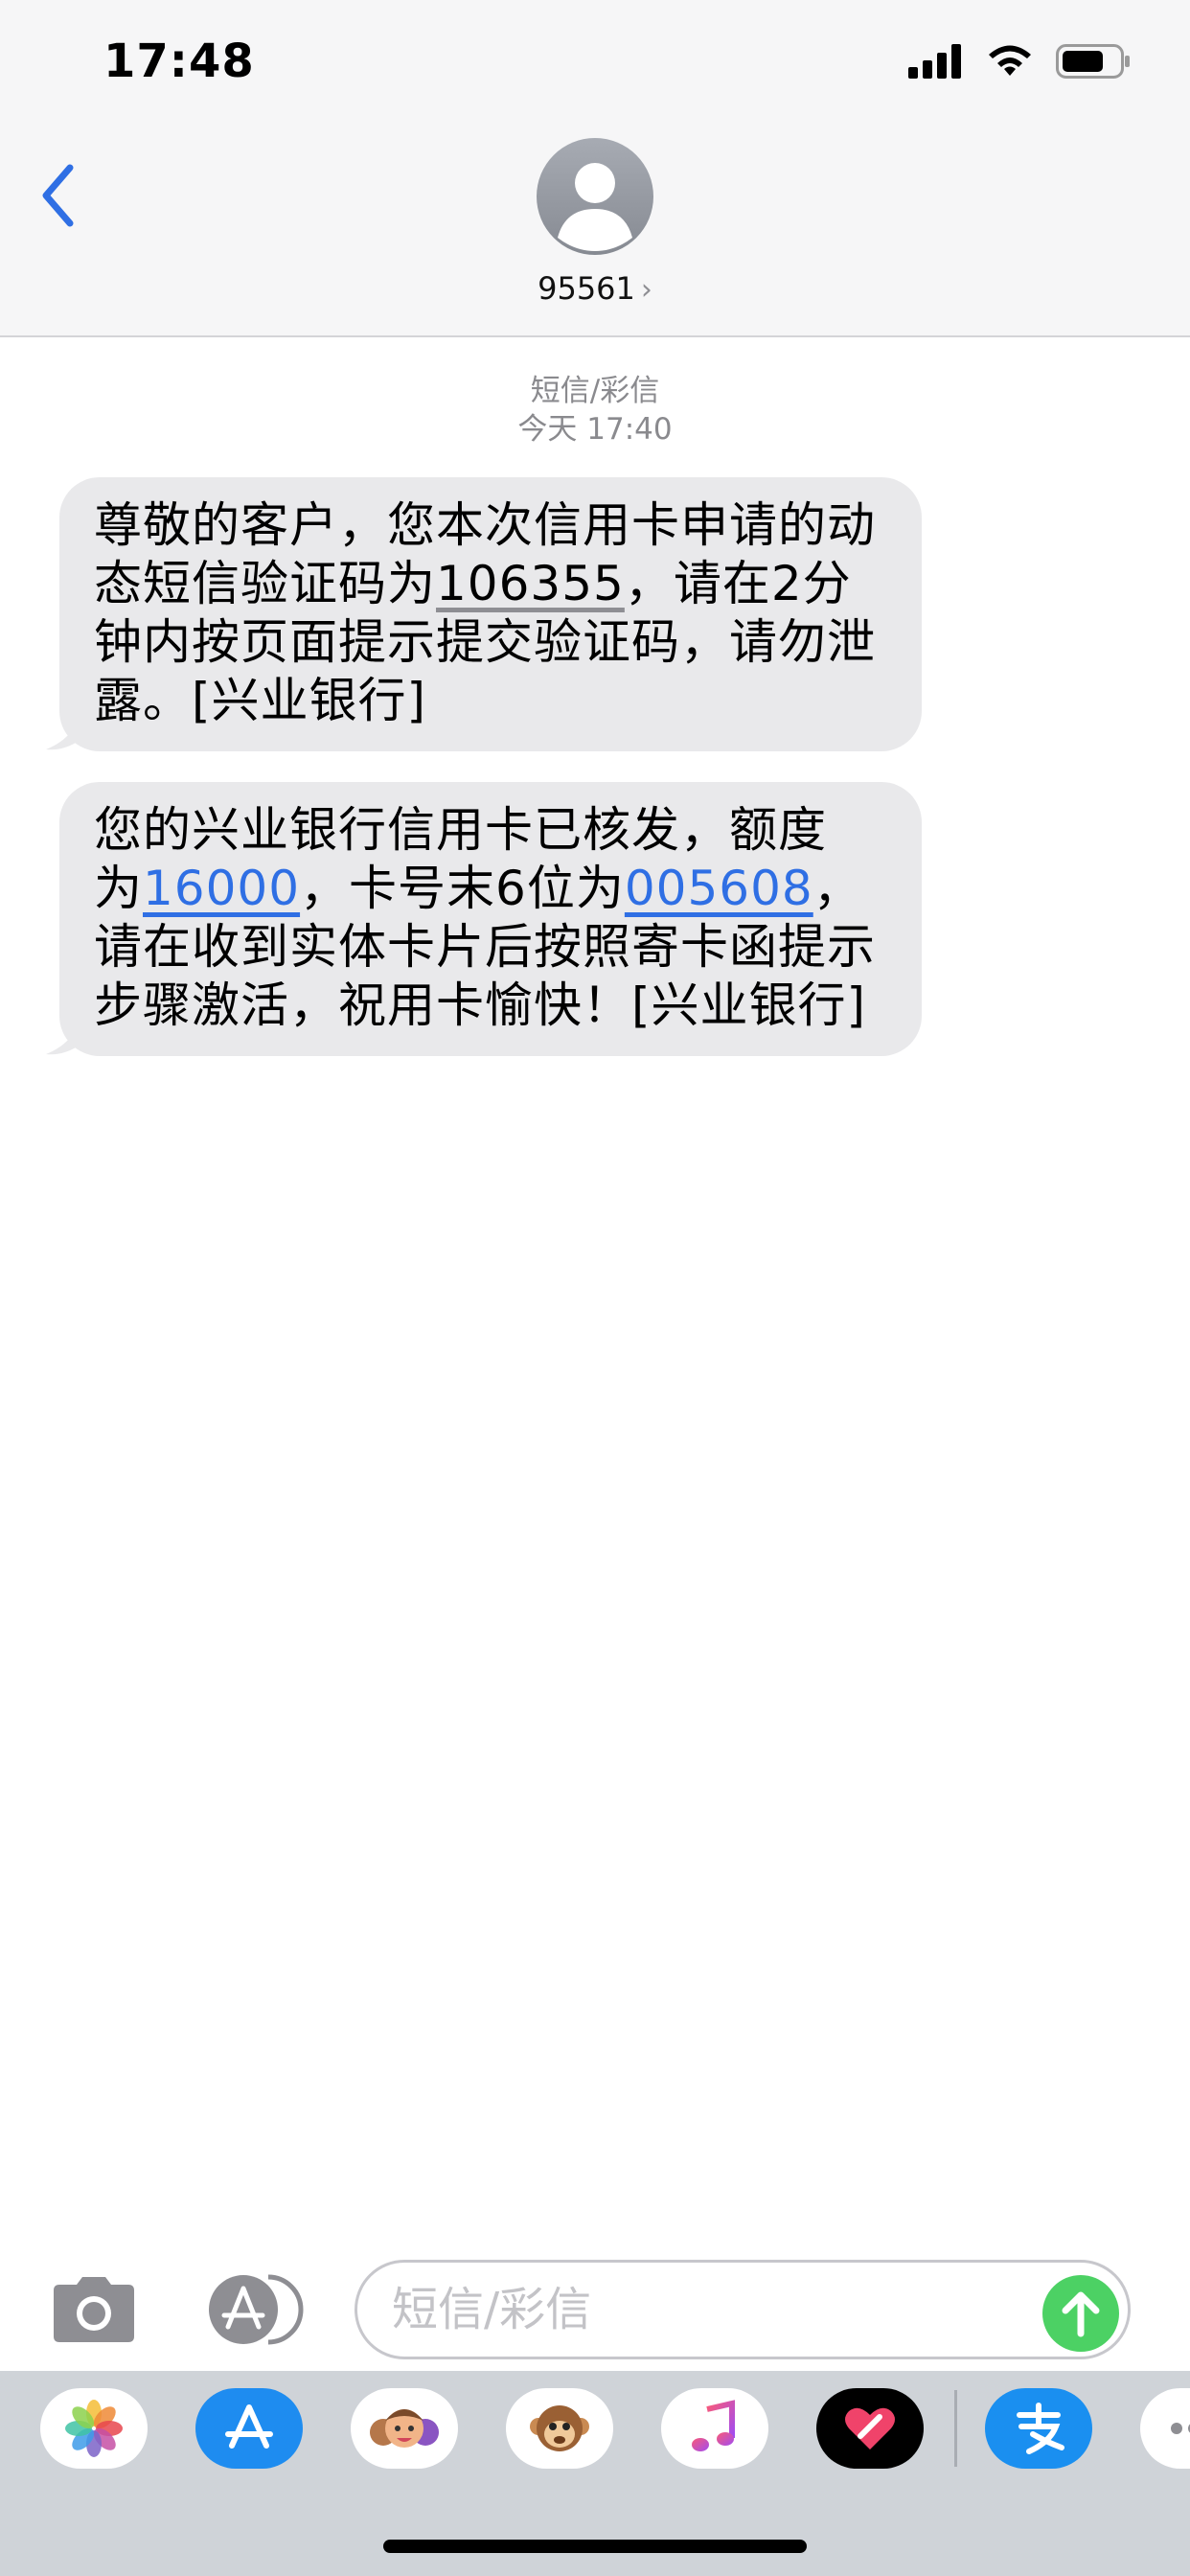 The height and width of the screenshot is (2576, 1190). I want to click on home-indicator, so click(595, 2546).